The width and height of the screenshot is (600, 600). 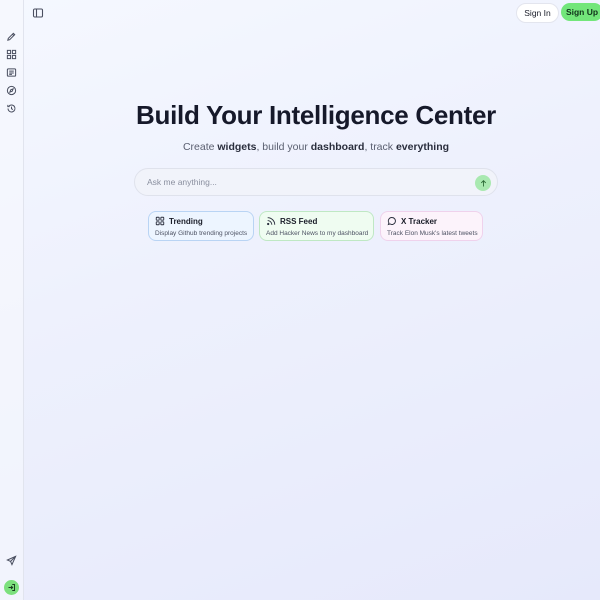 What do you see at coordinates (12, 300) in the screenshot?
I see `sidebar` at bounding box center [12, 300].